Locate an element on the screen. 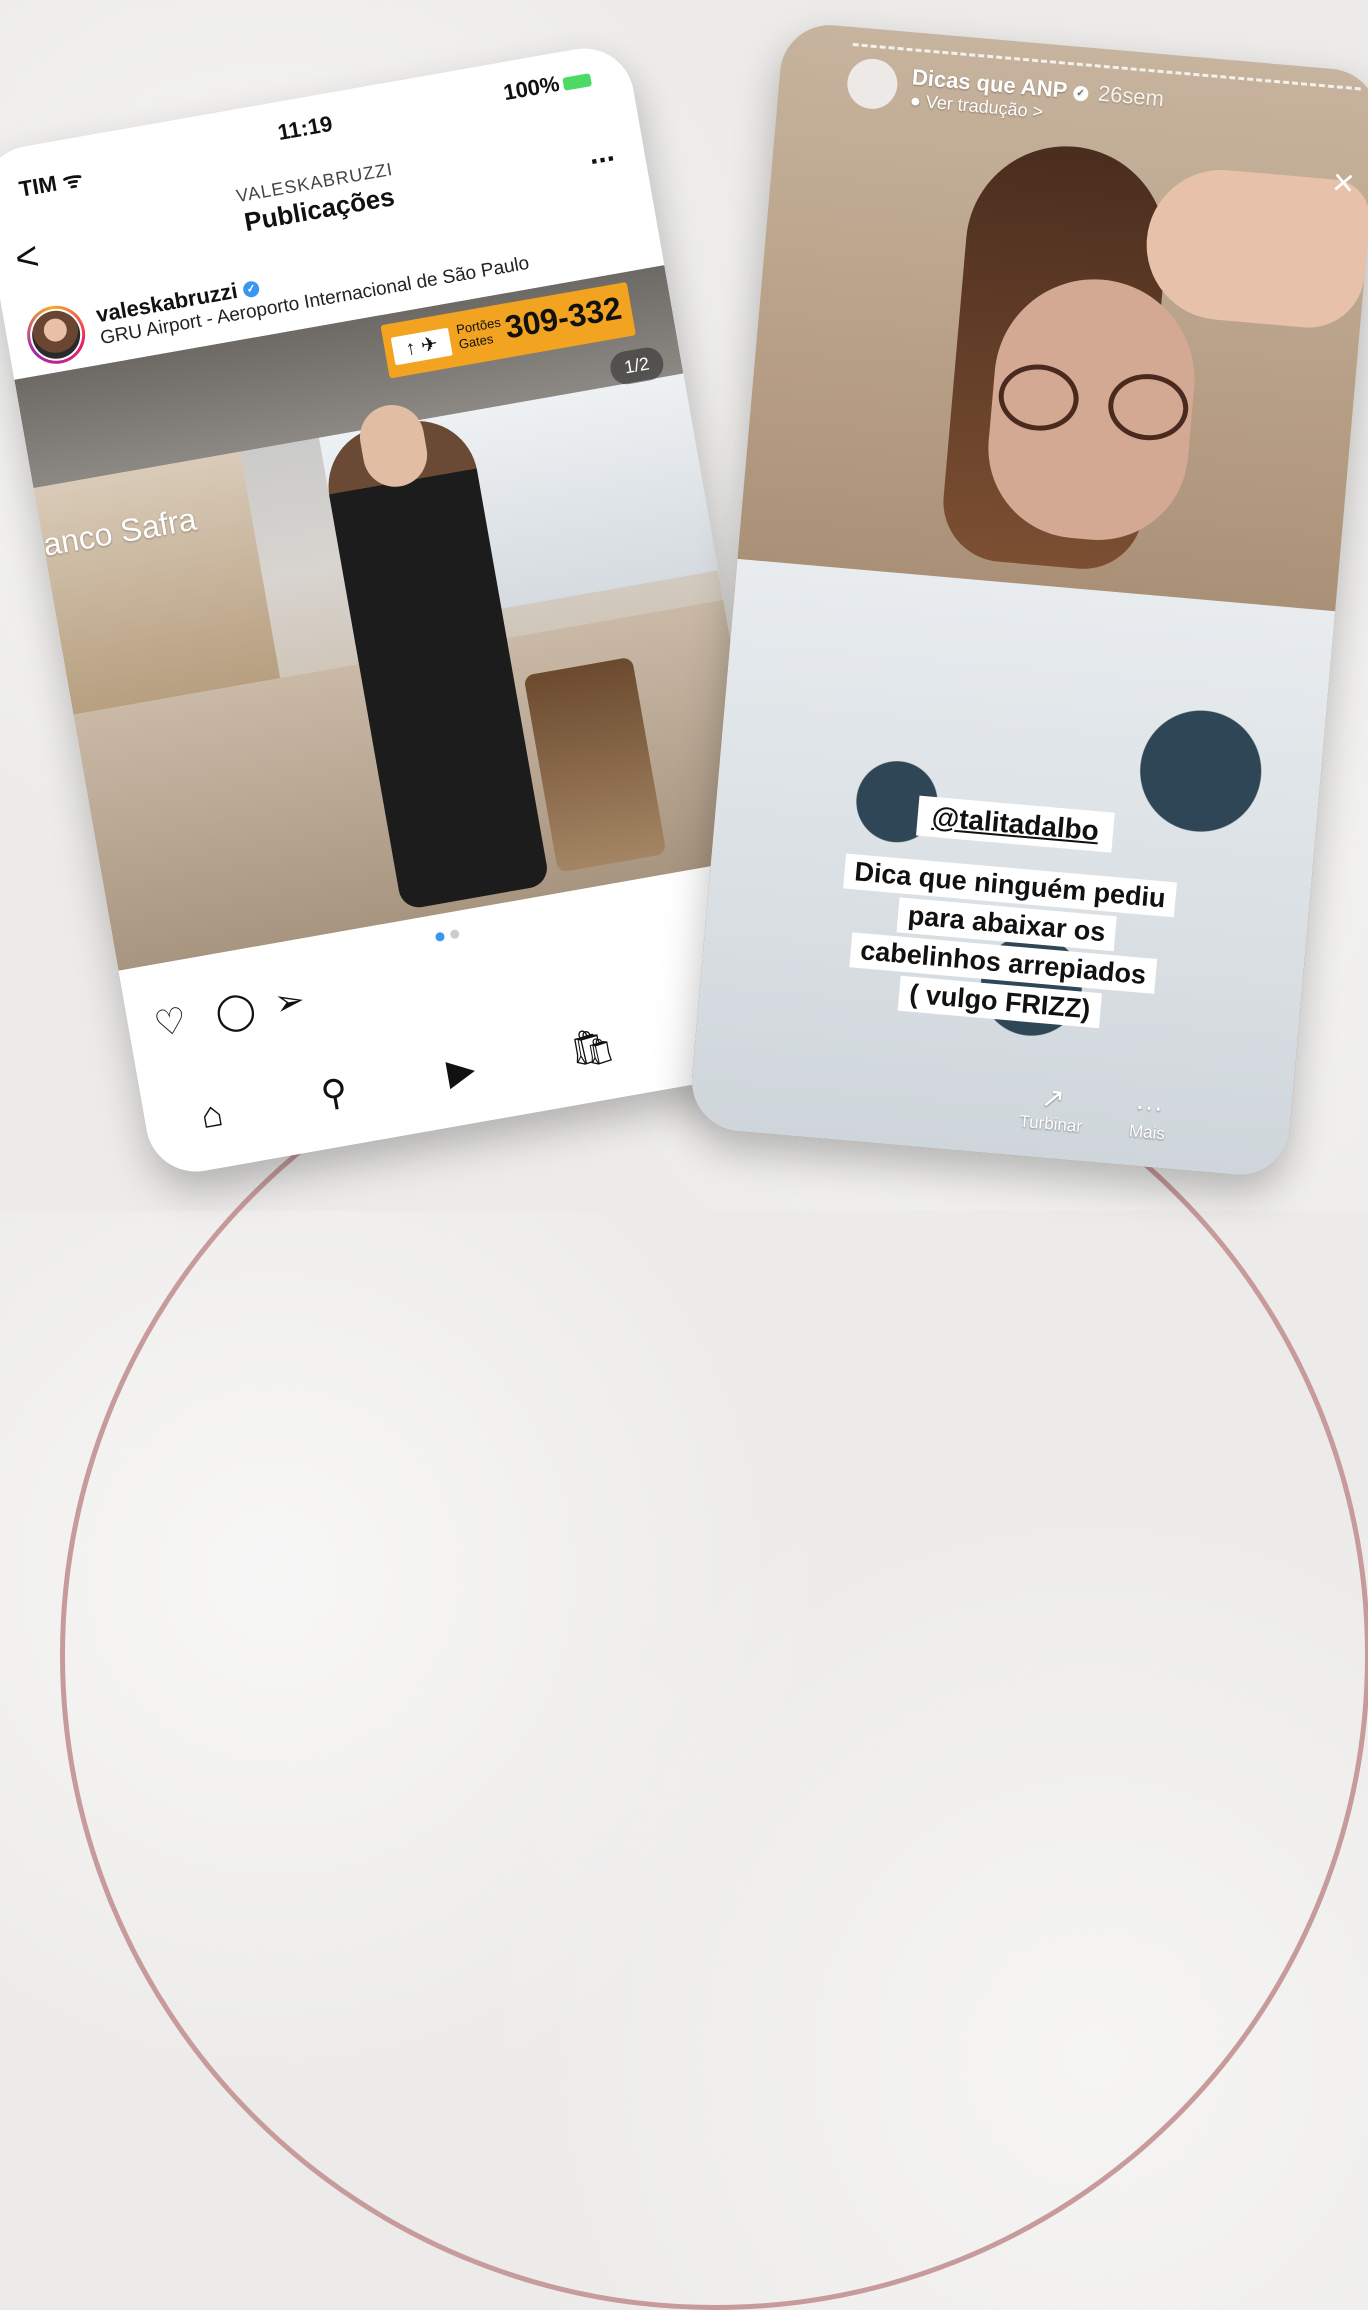 This screenshot has height=2310, width=1368. home-icon: ⌂ is located at coordinates (211, 1114).